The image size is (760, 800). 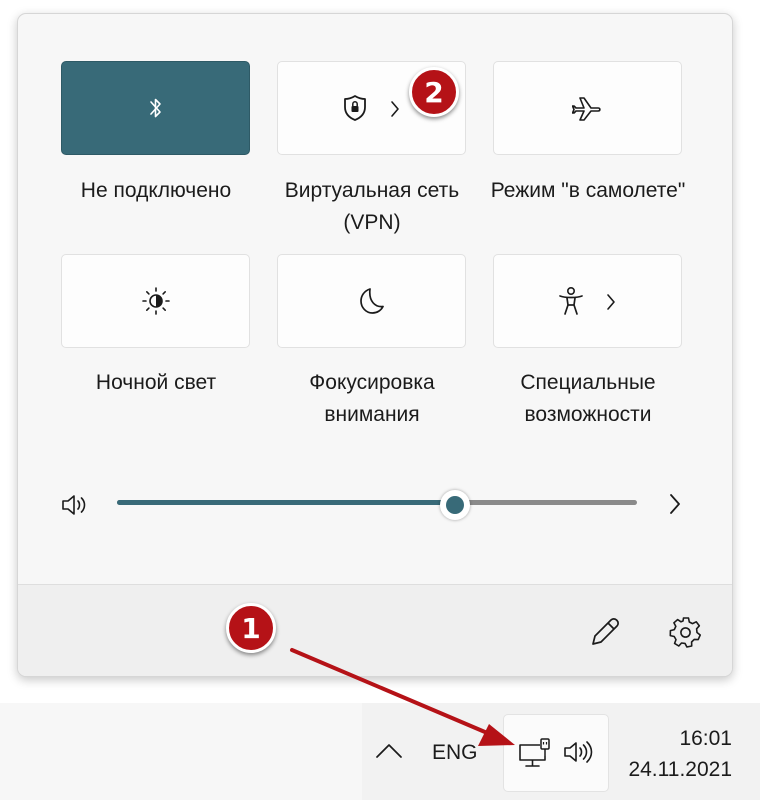 What do you see at coordinates (372, 398) in the screenshot?
I see `focus-assist-label: Фокусировка внимания` at bounding box center [372, 398].